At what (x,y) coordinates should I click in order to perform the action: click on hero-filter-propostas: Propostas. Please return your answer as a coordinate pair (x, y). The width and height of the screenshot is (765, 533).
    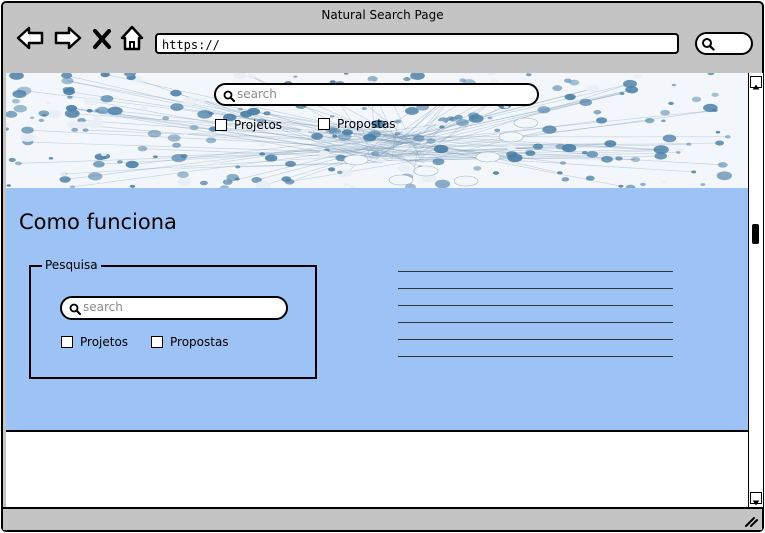
    Looking at the image, I should click on (357, 124).